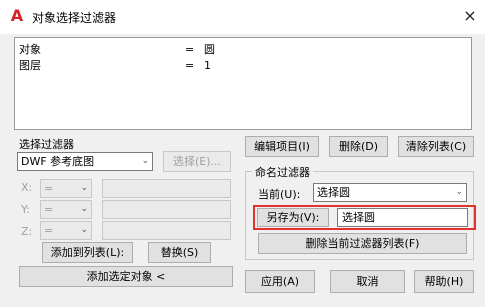 Image resolution: width=485 pixels, height=307 pixels. What do you see at coordinates (179, 252) in the screenshot?
I see `replace-button: 替换(S)` at bounding box center [179, 252].